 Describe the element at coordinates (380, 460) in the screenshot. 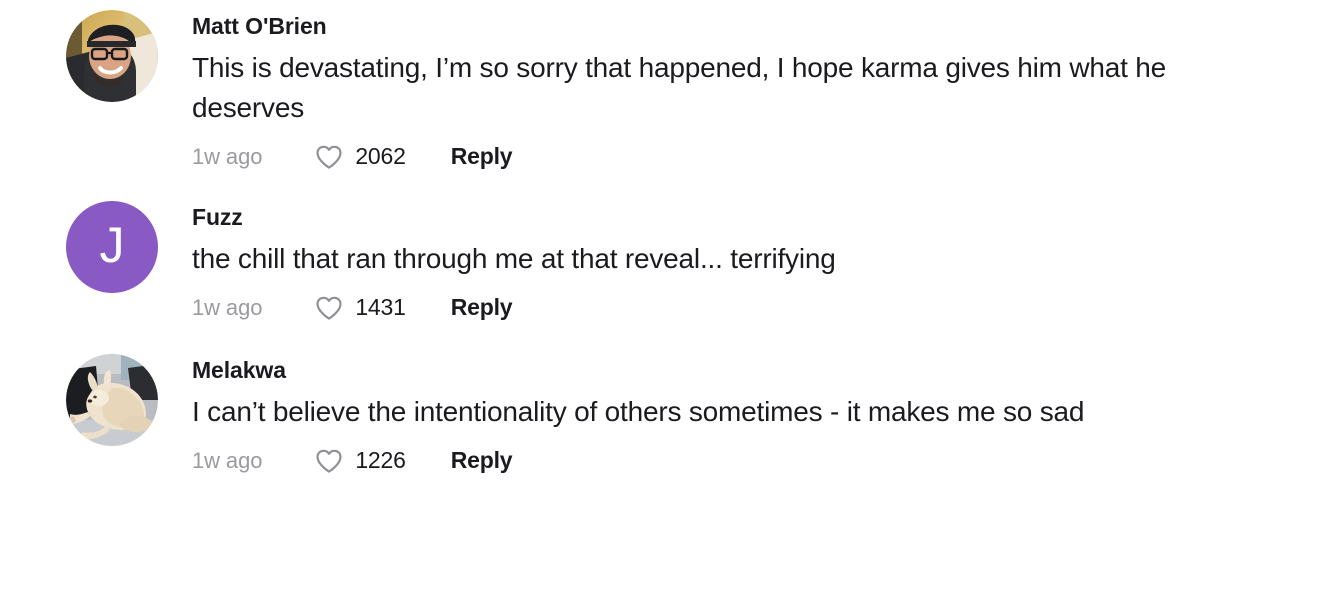

I see `like-count: 1226` at that location.